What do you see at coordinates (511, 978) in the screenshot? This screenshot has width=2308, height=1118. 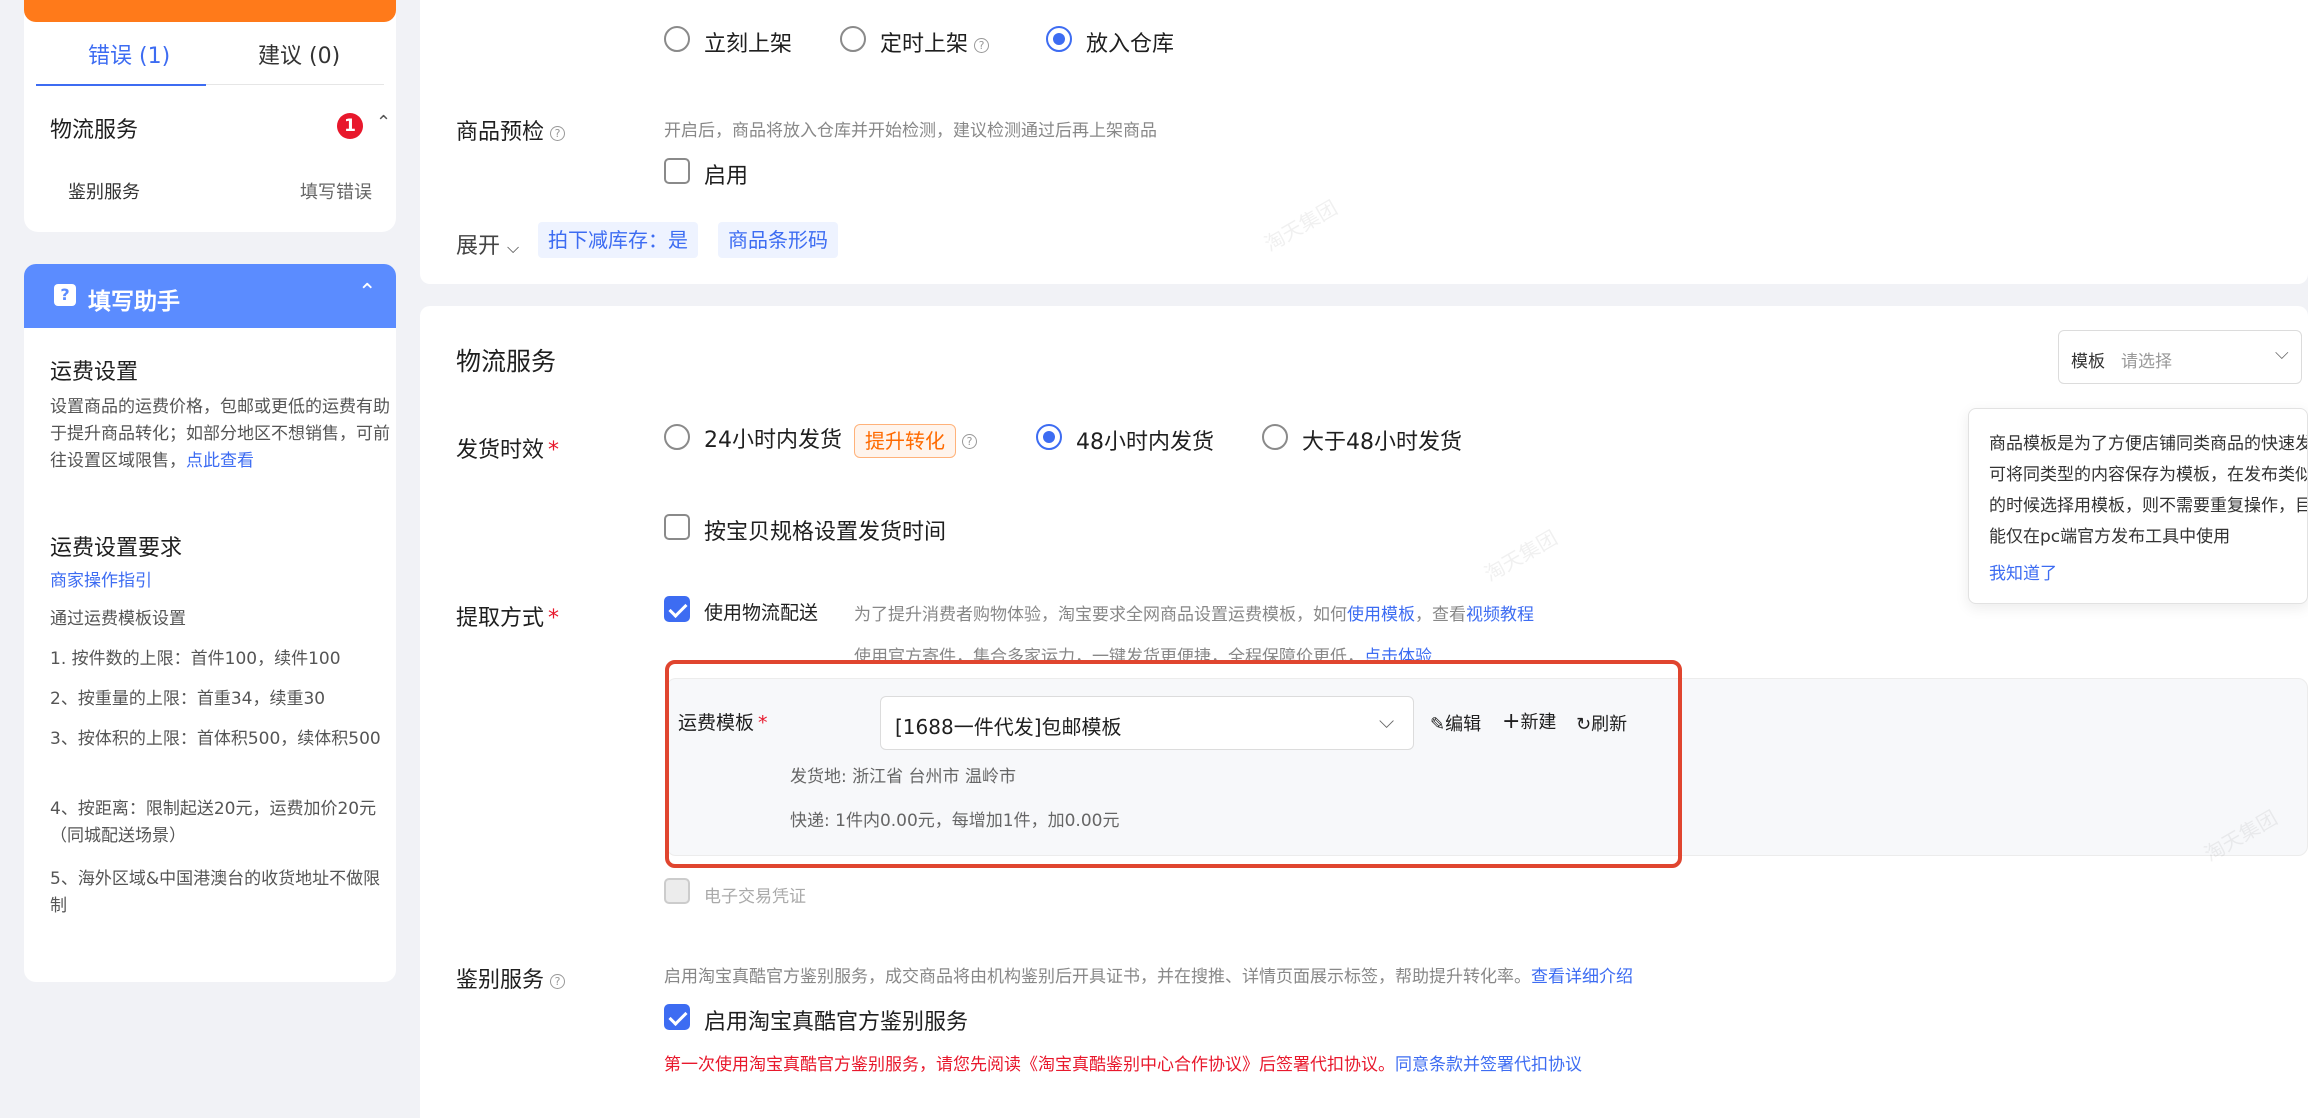 I see `auth-label: 鉴别服务?` at bounding box center [511, 978].